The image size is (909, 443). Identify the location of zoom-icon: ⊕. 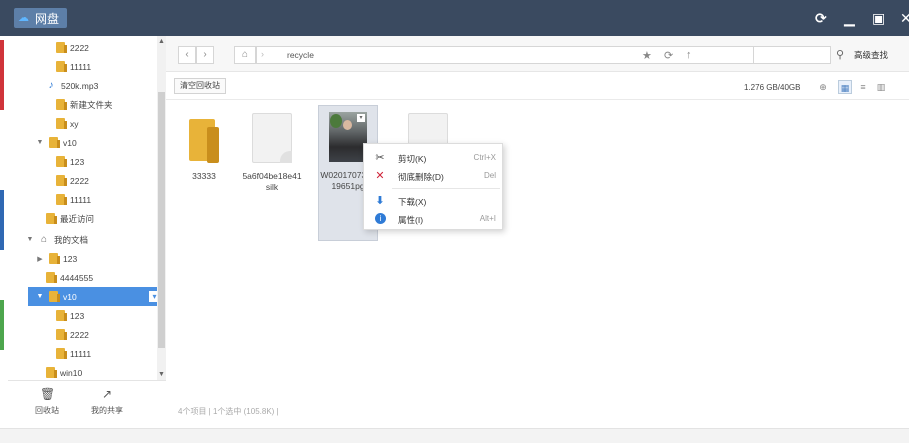
(823, 87).